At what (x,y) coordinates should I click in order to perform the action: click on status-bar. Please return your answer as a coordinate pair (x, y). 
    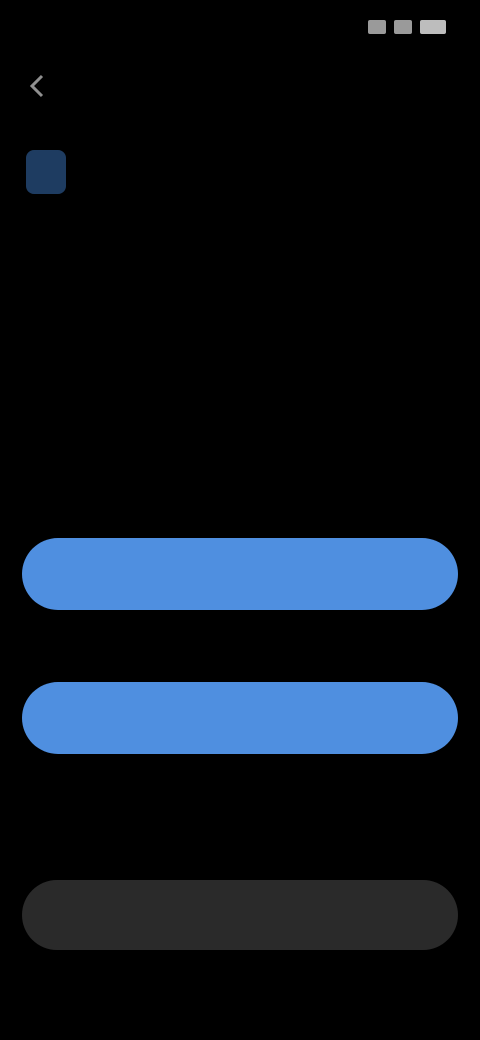
    Looking at the image, I should click on (240, 30).